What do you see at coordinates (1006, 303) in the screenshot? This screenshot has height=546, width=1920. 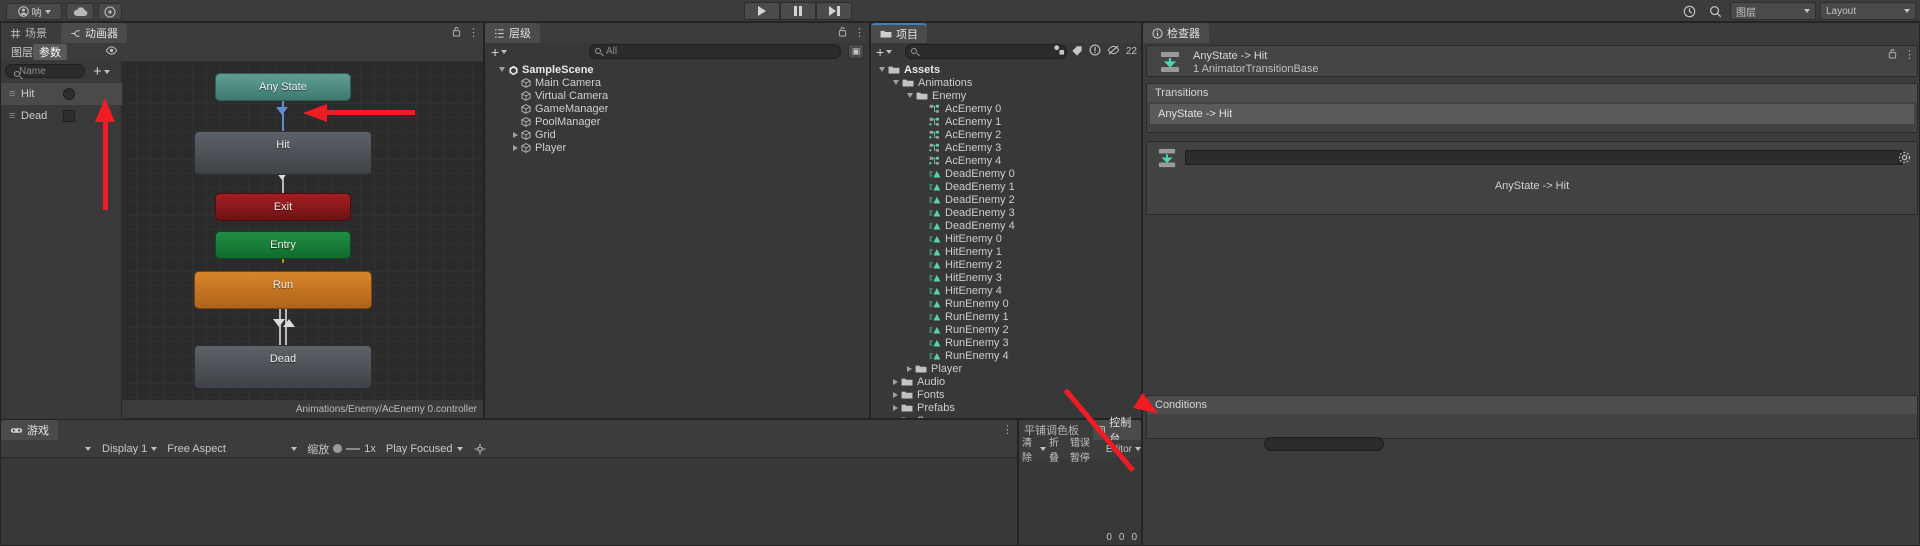 I see `project-item-runenemy-0: RunEnemy 0` at bounding box center [1006, 303].